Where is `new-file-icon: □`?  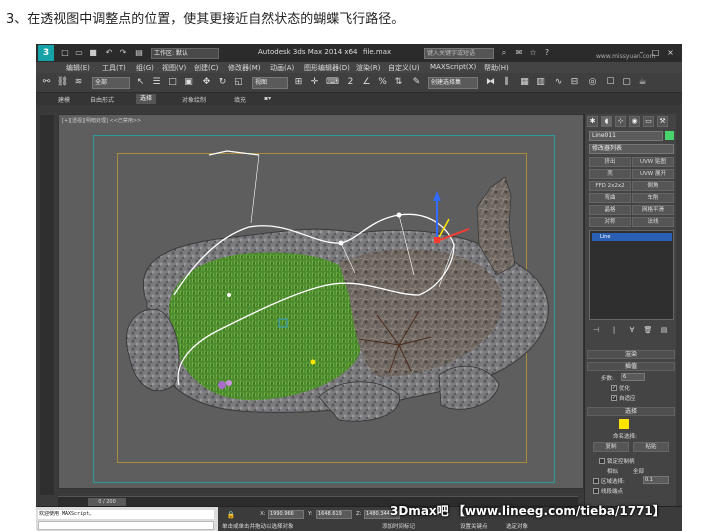 new-file-icon: □ is located at coordinates (65, 53).